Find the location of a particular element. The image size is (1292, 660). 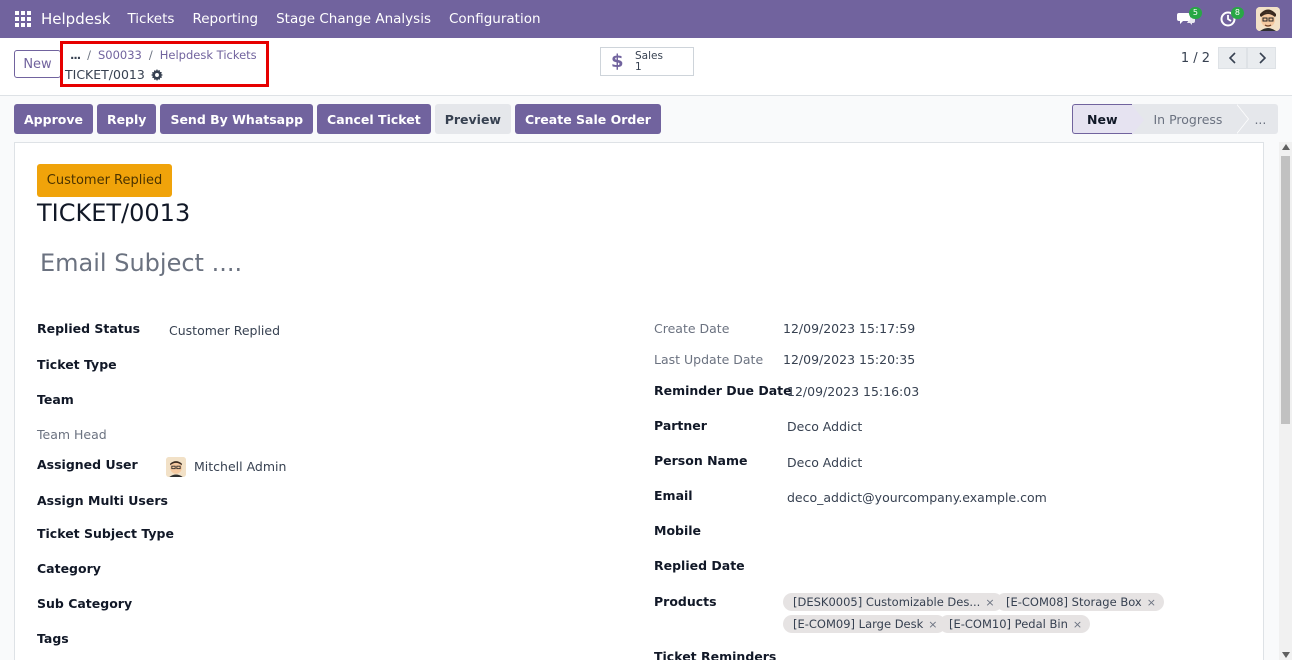

person-name-label: Person Name is located at coordinates (701, 460).